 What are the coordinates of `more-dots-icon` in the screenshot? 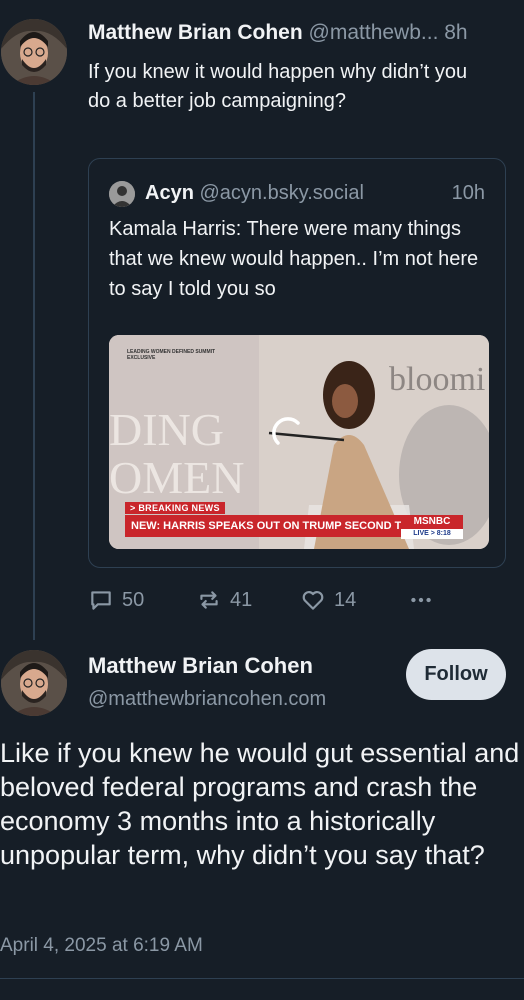 It's located at (421, 600).